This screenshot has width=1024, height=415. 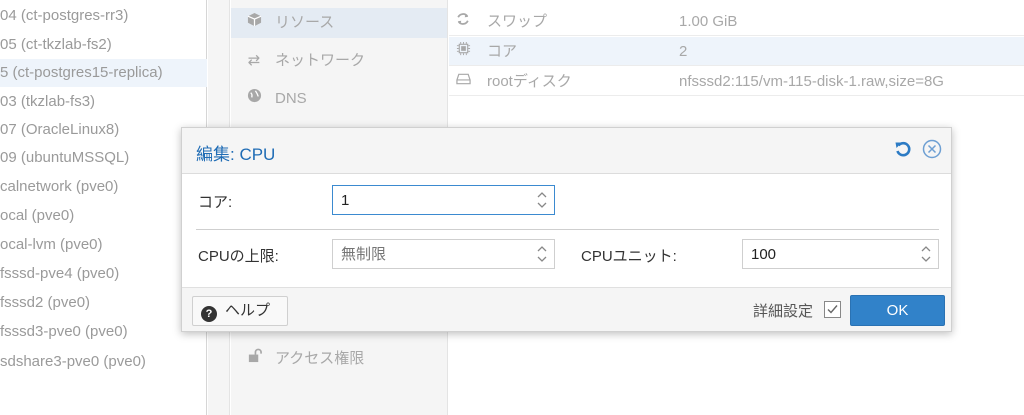 What do you see at coordinates (566, 309) in the screenshot?
I see `dialog-footer: ? ヘルプ 詳細設定 OK` at bounding box center [566, 309].